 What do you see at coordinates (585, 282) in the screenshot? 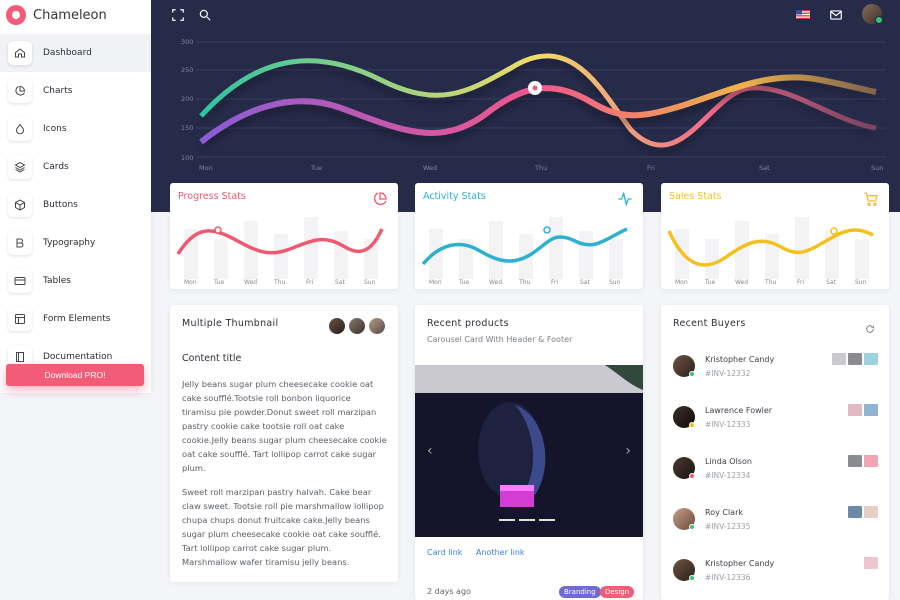
I see `x-tick: Sat` at bounding box center [585, 282].